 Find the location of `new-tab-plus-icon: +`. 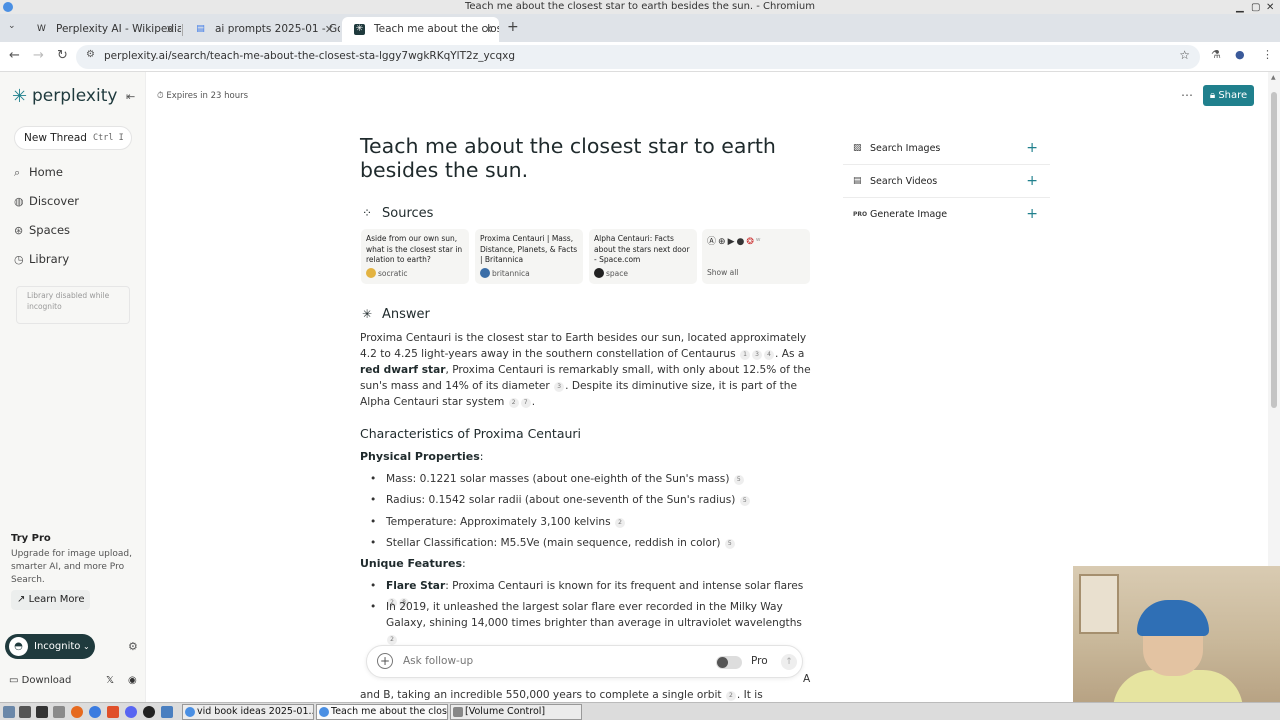

new-tab-plus-icon: + is located at coordinates (513, 27).